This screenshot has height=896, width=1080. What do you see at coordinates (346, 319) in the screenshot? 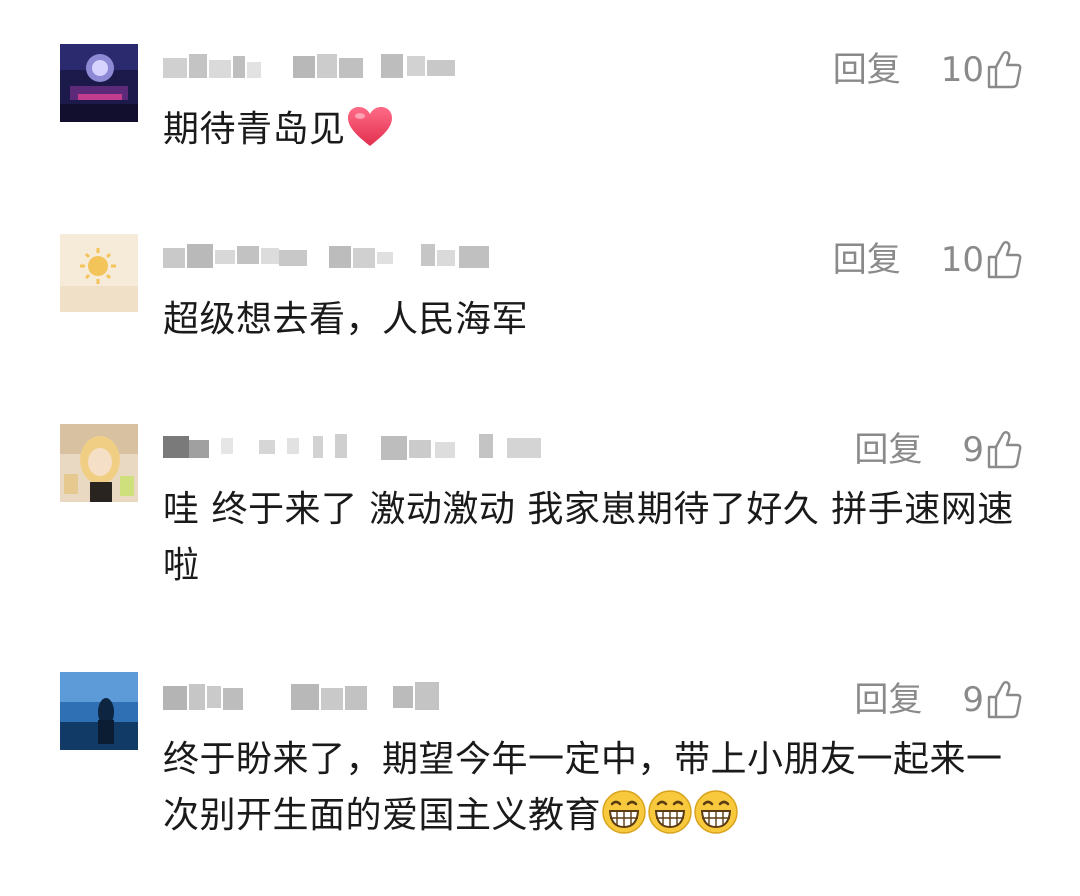
I see `comment-text-content: 超级想去看，人民海军` at bounding box center [346, 319].